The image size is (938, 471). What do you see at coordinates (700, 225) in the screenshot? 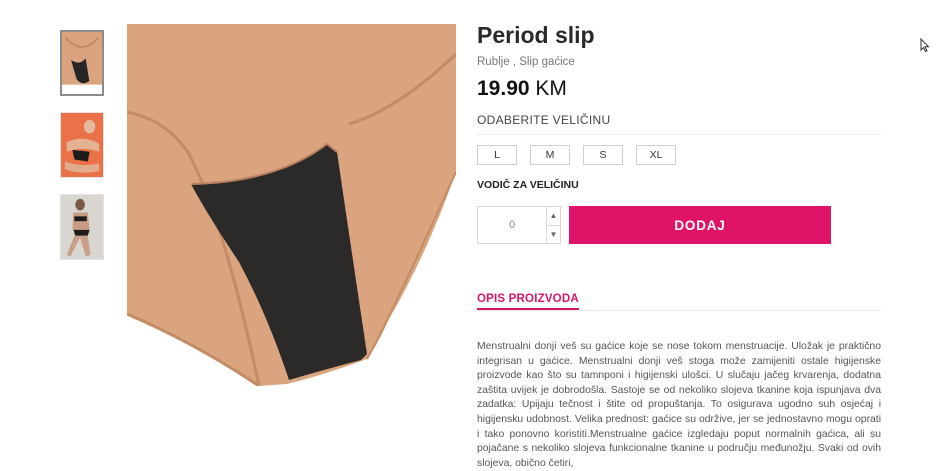
I see `add-to-cart-button: DODAJ` at bounding box center [700, 225].